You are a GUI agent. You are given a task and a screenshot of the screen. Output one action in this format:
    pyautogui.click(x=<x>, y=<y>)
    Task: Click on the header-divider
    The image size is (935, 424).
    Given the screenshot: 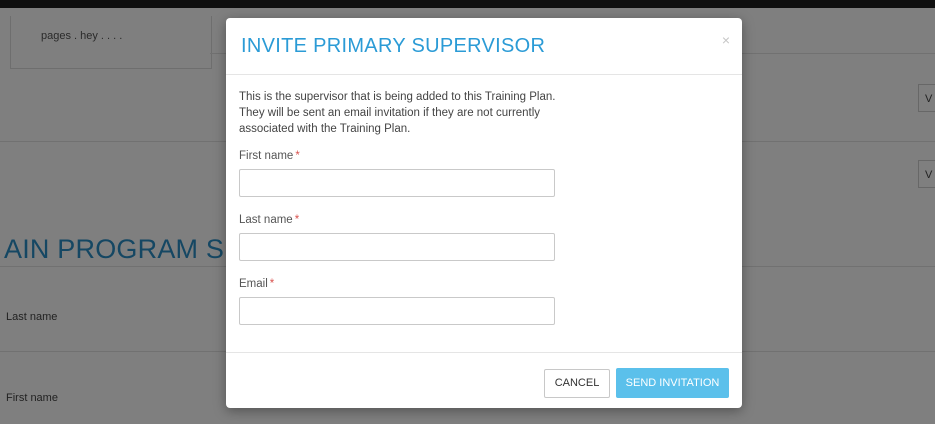 What is the action you would take?
    pyautogui.click(x=484, y=74)
    